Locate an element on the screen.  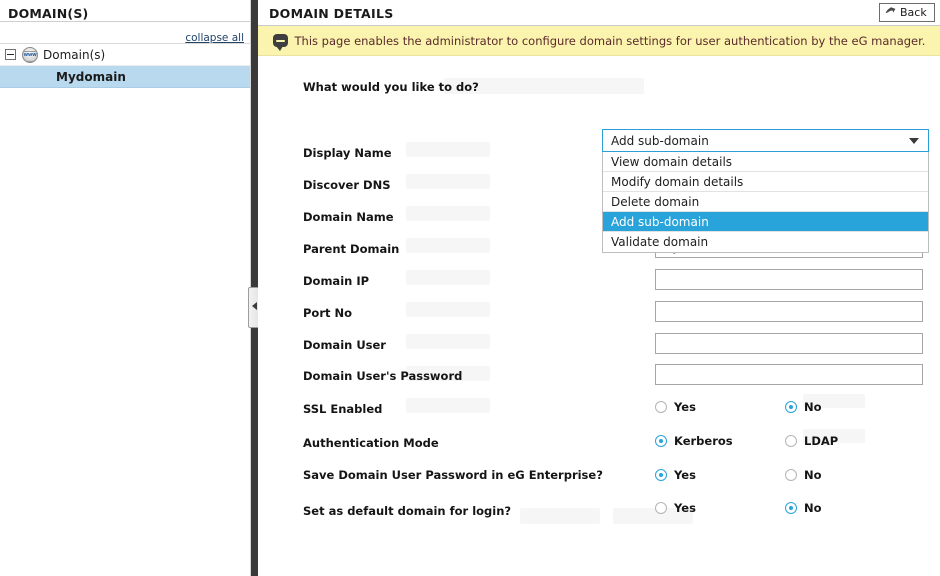
action-option-add-sub-domain: Add sub-domain is located at coordinates (765, 222).